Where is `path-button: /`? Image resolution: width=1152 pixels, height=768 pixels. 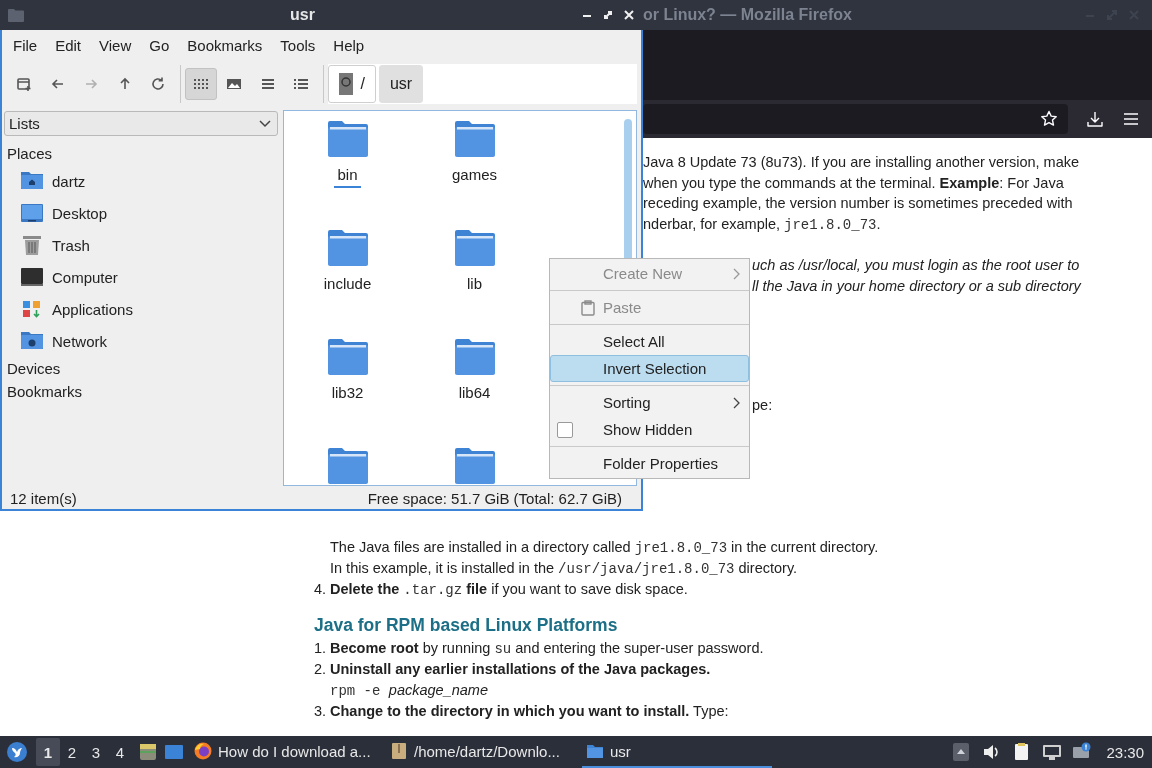
path-button: / is located at coordinates (351, 84).